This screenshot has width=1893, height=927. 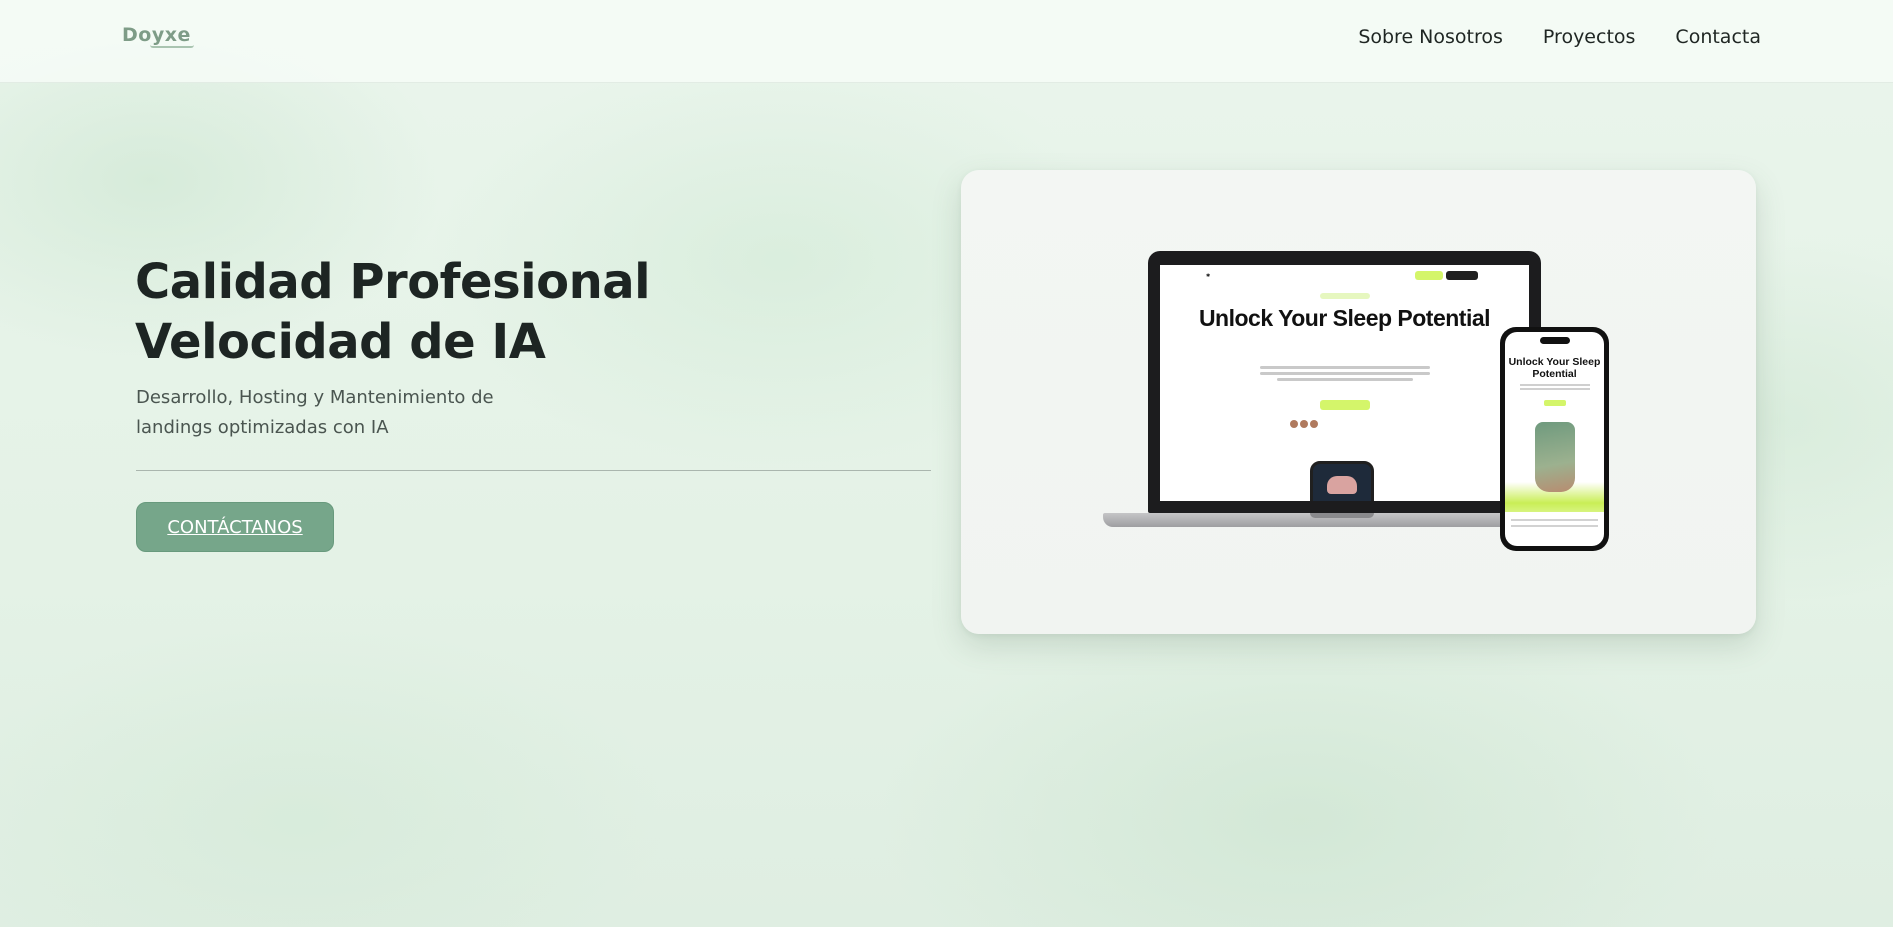 What do you see at coordinates (1344, 318) in the screenshot?
I see `mockup-headline: Unlock Your Sleep Potential` at bounding box center [1344, 318].